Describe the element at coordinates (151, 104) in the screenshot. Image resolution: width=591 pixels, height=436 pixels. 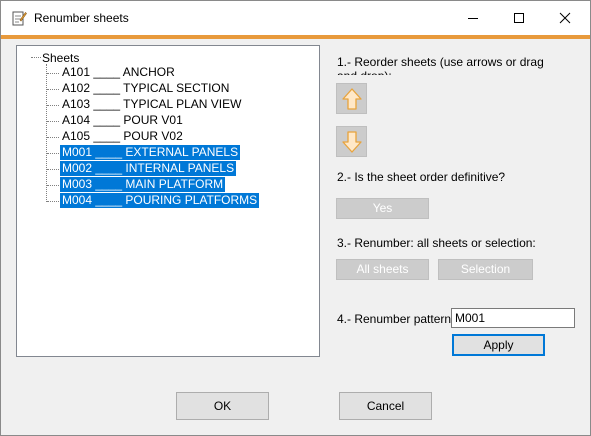
I see `tree-item-label: A103 ____ TYPICAL PLAN VIEW` at that location.